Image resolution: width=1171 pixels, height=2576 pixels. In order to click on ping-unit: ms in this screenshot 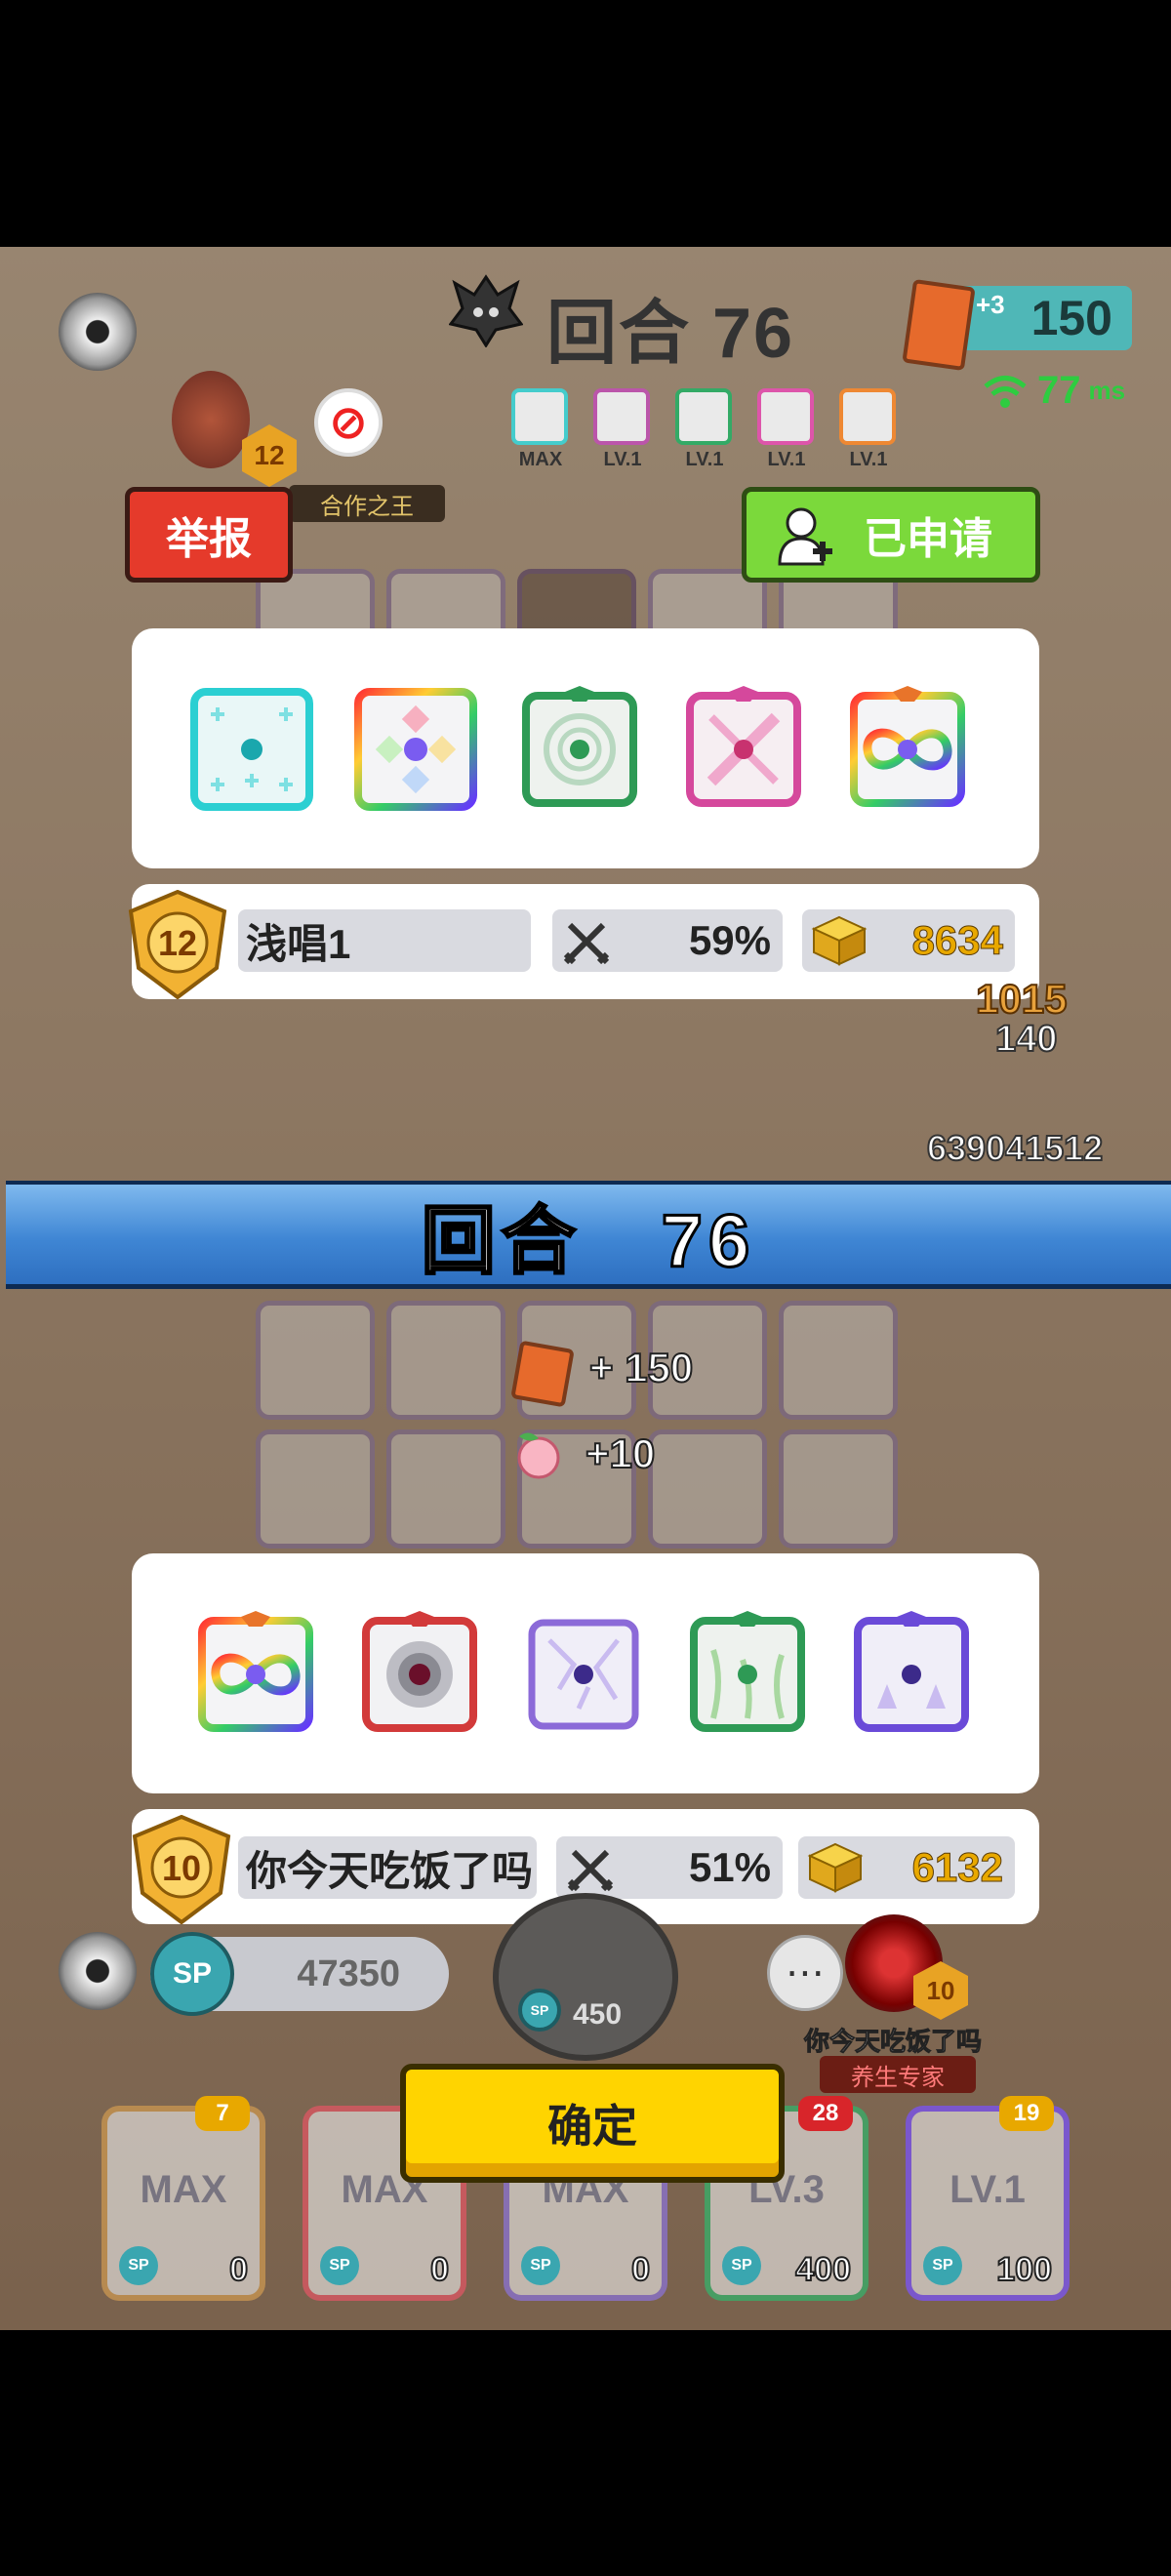, I will do `click(1107, 390)`.